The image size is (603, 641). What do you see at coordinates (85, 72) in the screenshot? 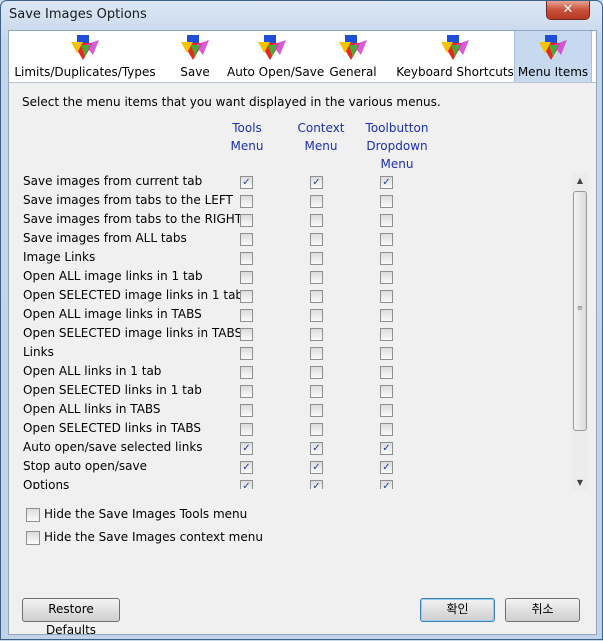
I see `tab-label: Limits/Duplicates/Types` at bounding box center [85, 72].